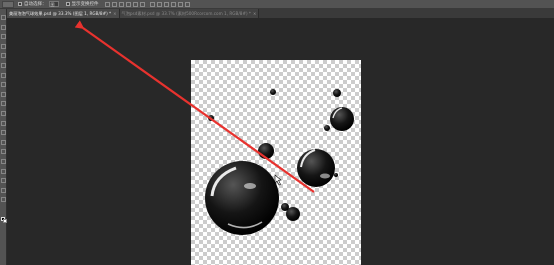 This screenshot has width=554, height=265. What do you see at coordinates (3, 75) in the screenshot?
I see `healing-icon` at bounding box center [3, 75].